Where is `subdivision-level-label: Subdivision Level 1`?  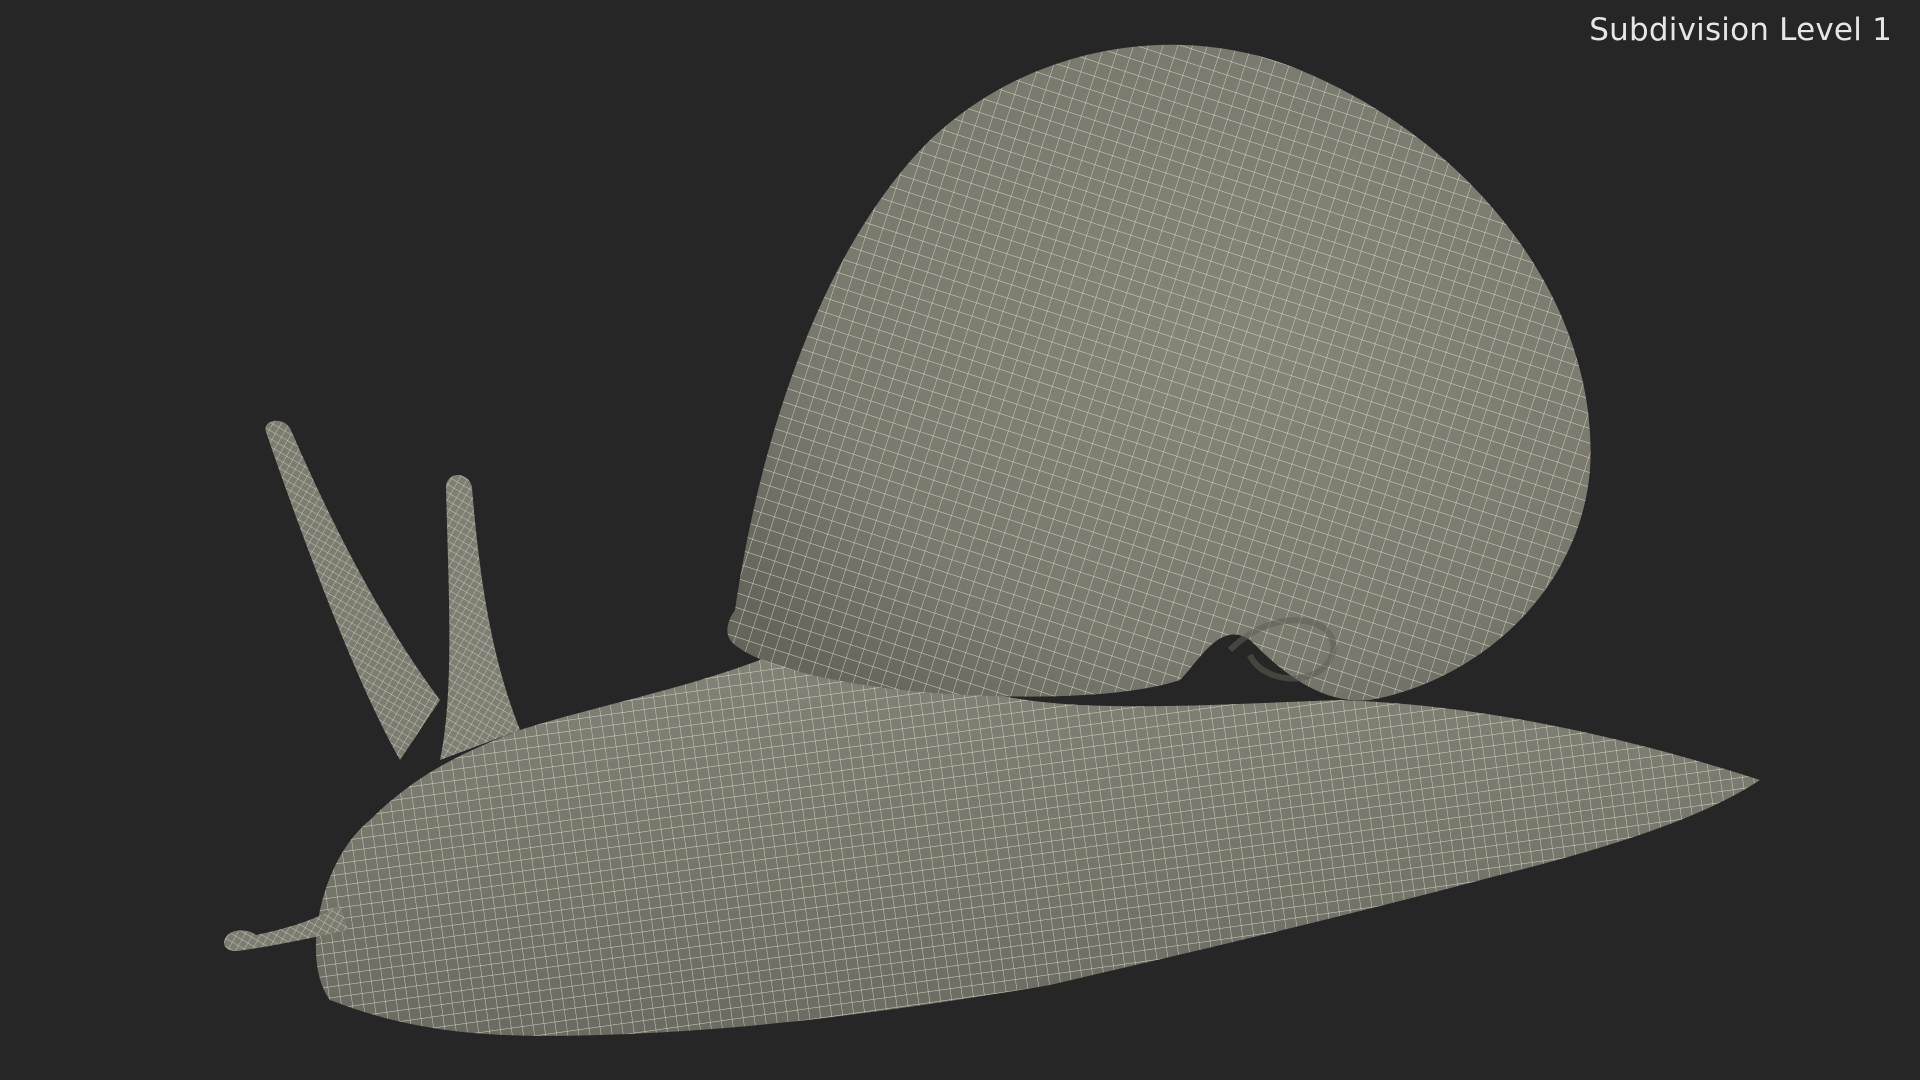
subdivision-level-label: Subdivision Level 1 is located at coordinates (1740, 30).